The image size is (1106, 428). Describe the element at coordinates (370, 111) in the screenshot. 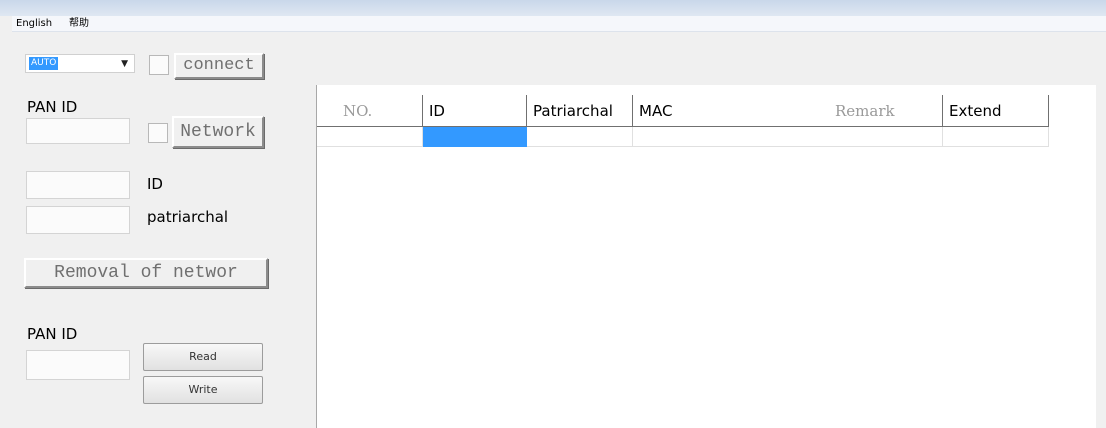

I see `column-header-no: NO.` at that location.